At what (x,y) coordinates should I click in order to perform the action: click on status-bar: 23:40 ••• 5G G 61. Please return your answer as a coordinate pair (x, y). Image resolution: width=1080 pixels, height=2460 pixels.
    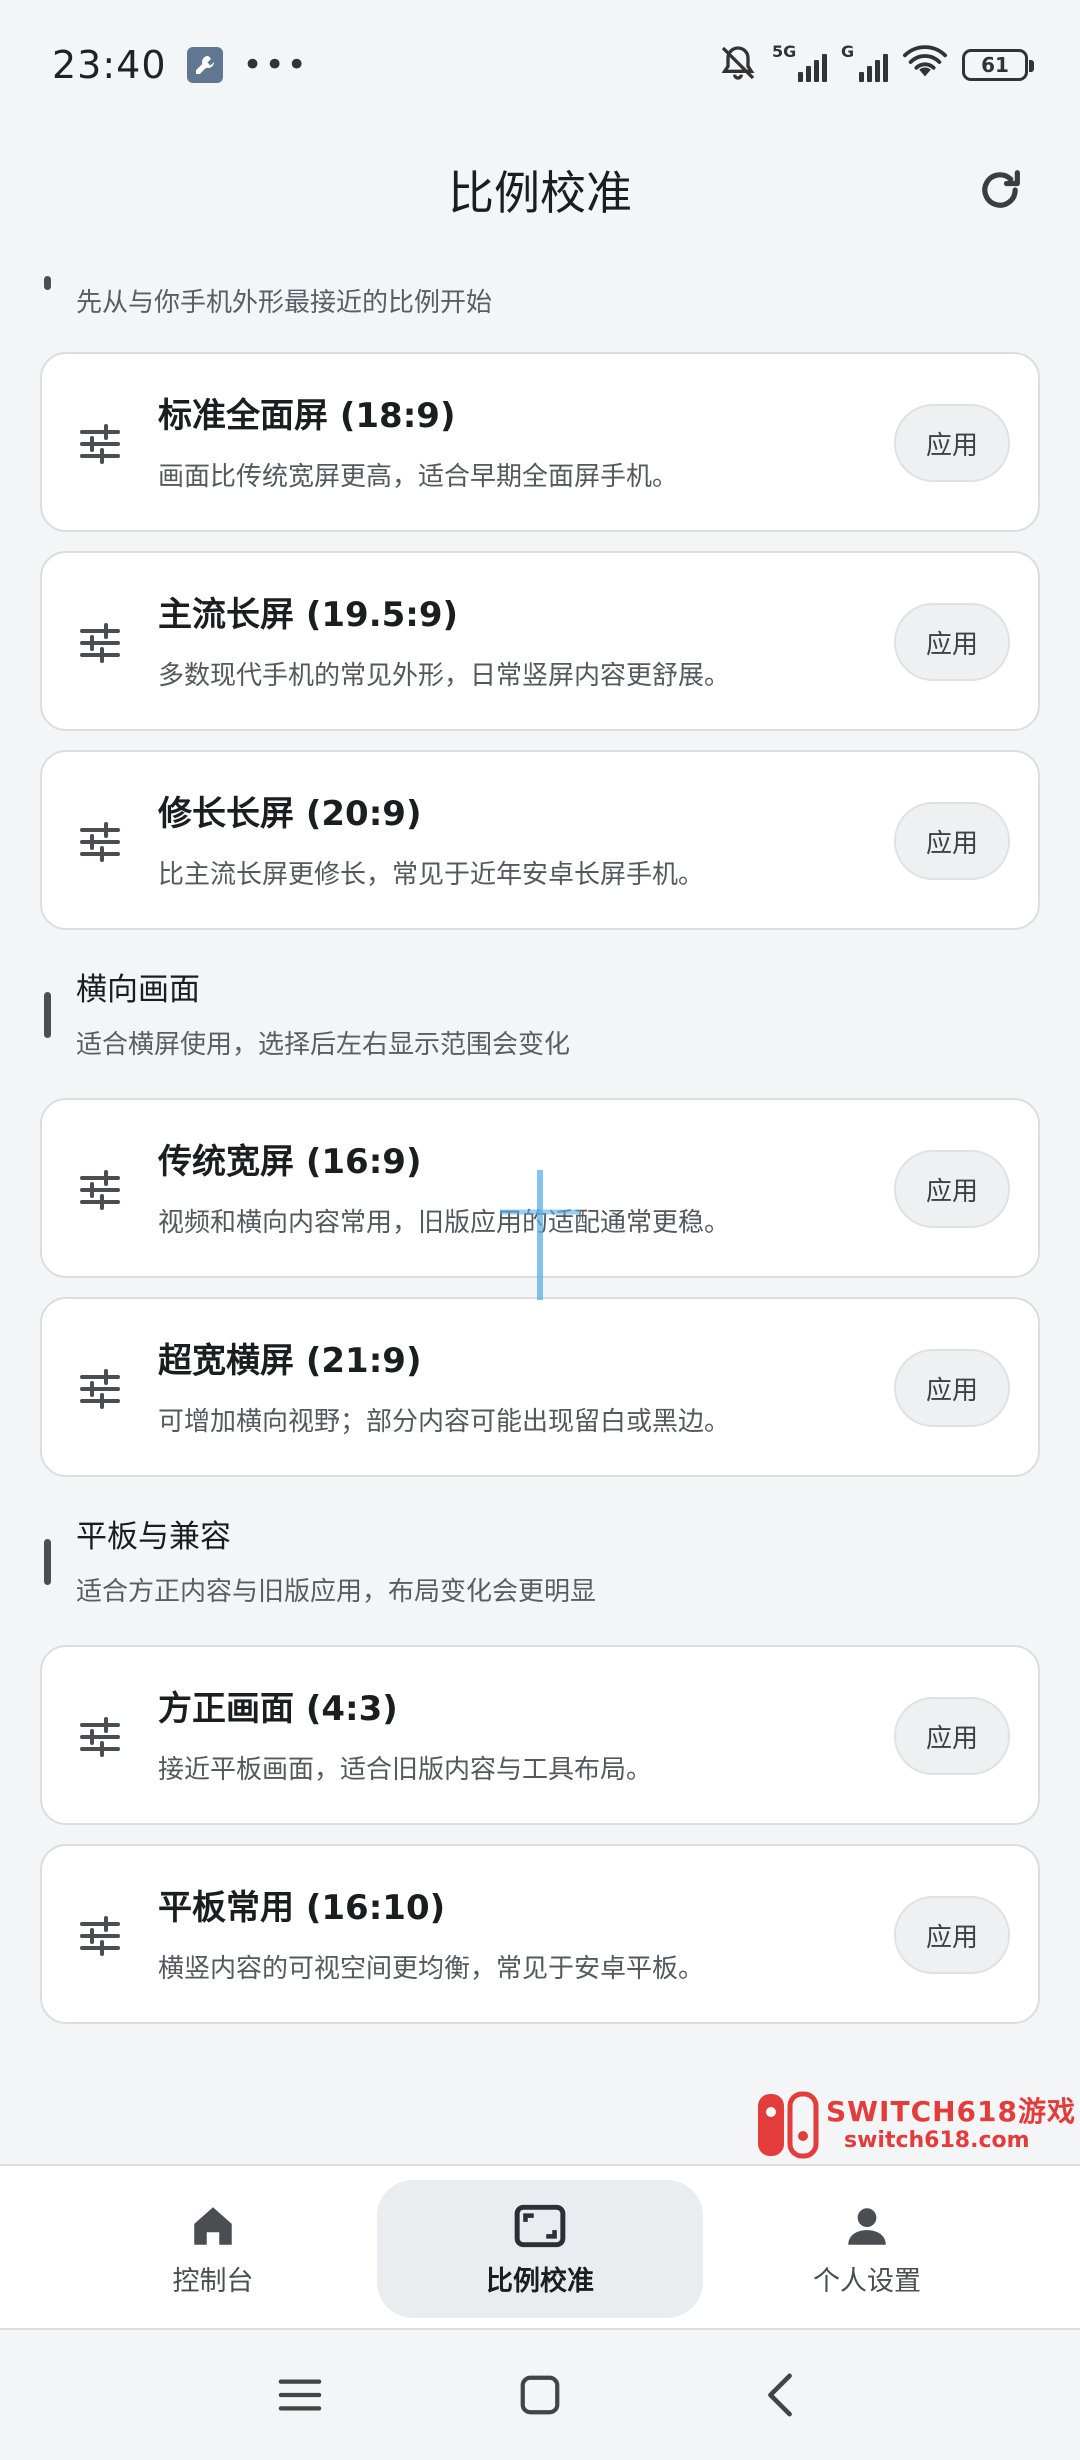
    Looking at the image, I should click on (540, 65).